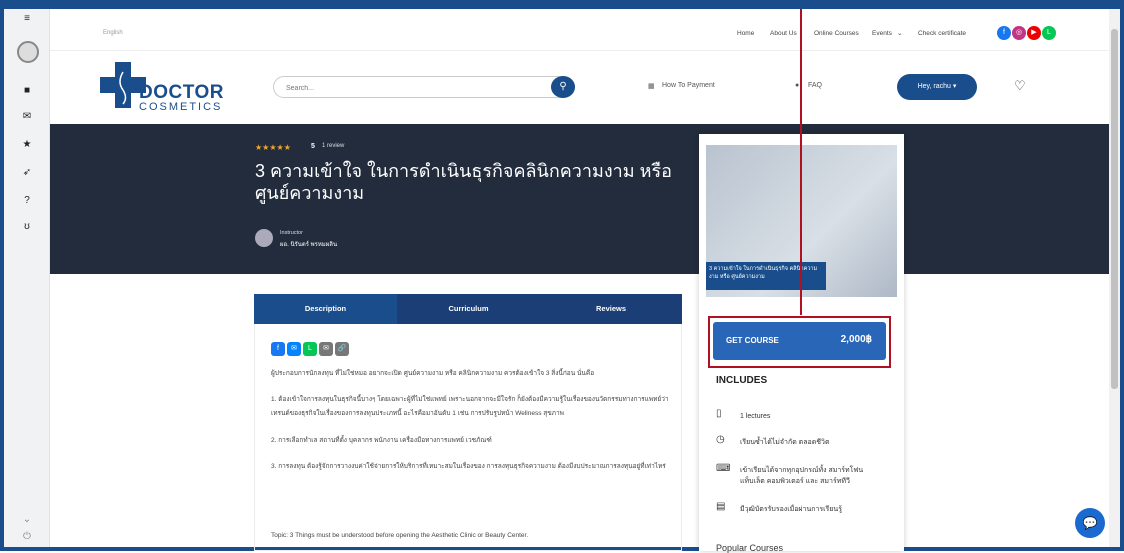  Describe the element at coordinates (785, 442) in the screenshot. I see `include-item: เรียนซ้ำได้ไม่จำกัด ตลอดชีวิต` at that location.